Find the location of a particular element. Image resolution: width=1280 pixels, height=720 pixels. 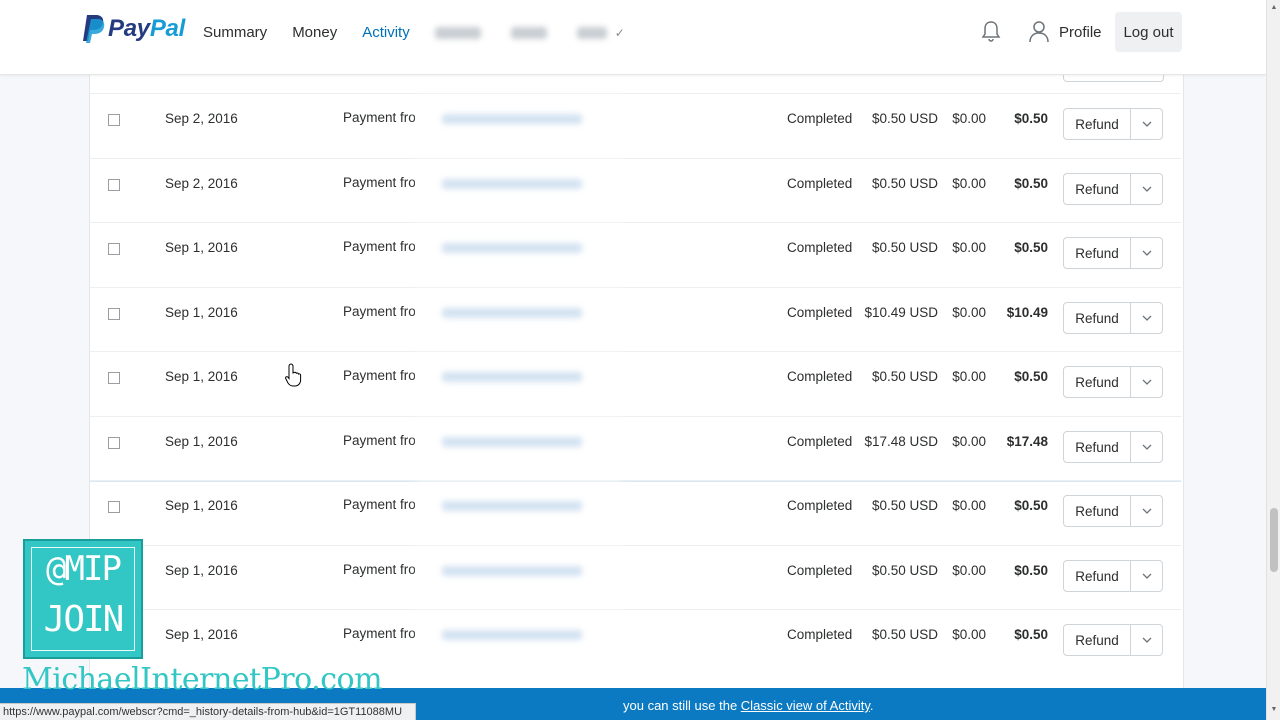

mip-join-badge: @MIP JOIN is located at coordinates (83, 599).